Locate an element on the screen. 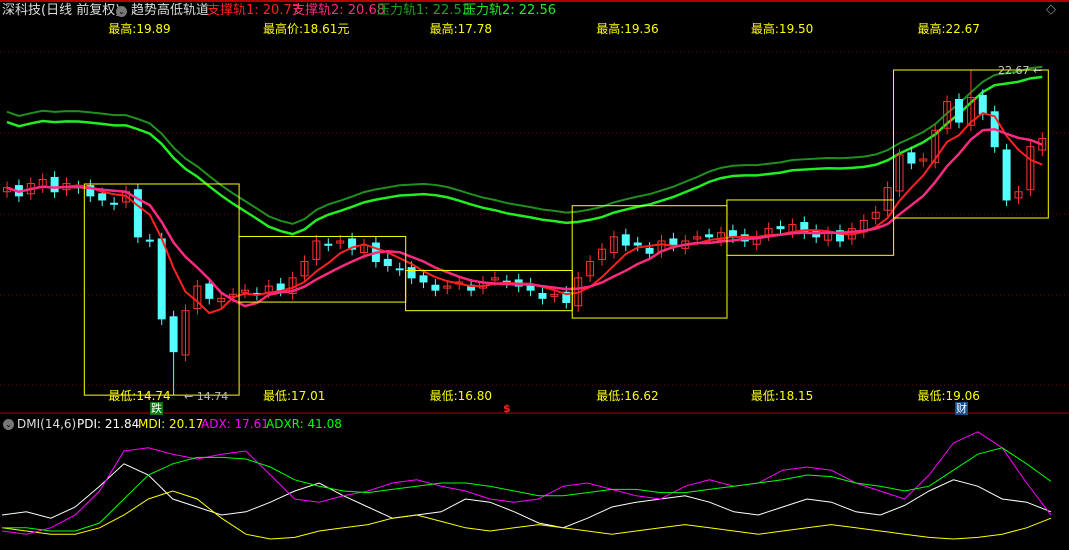 Image resolution: width=1069 pixels, height=550 pixels. box-low-label: 最低:17.01 is located at coordinates (294, 396).